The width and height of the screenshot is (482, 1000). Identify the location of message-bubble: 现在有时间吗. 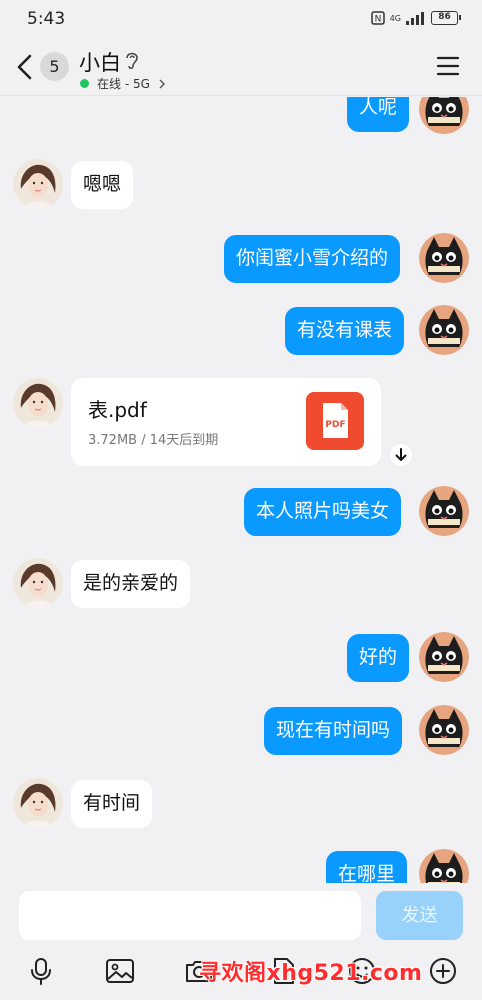
(333, 731).